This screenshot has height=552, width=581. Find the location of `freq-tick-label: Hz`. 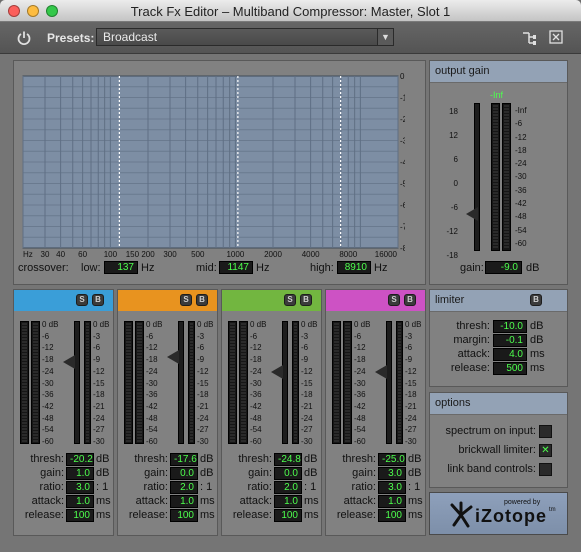

freq-tick-label: Hz is located at coordinates (28, 254).